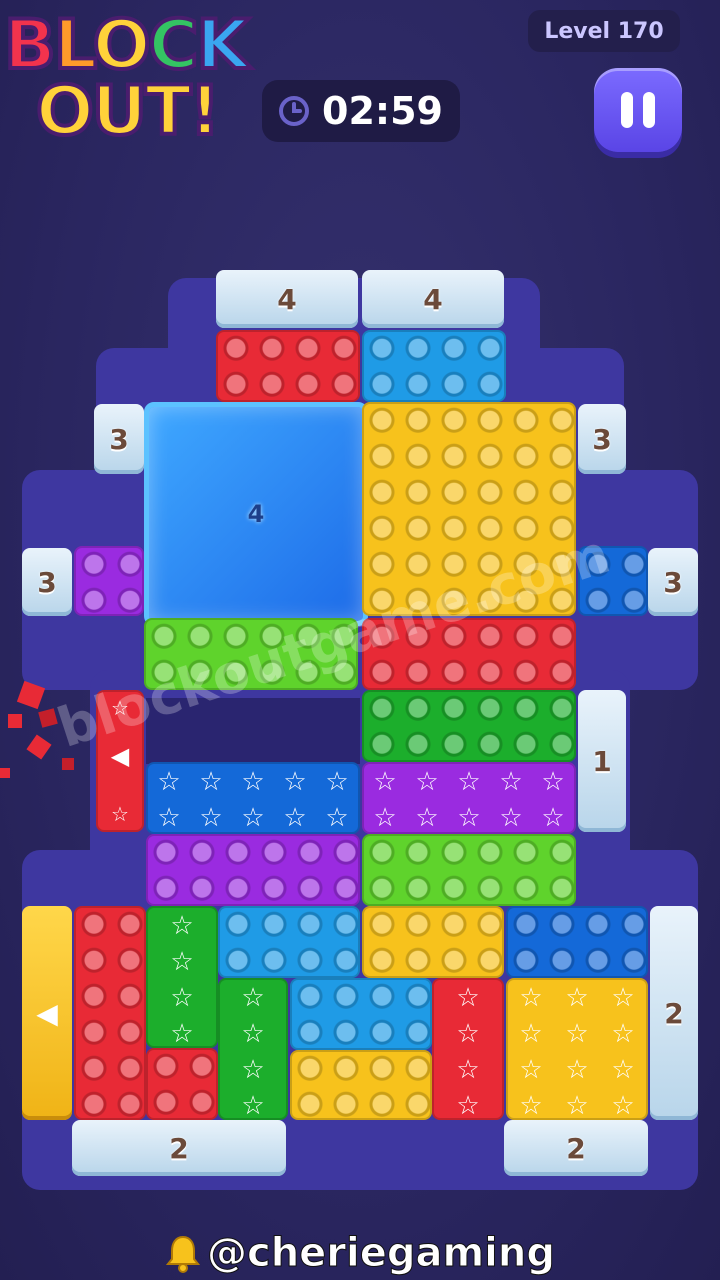 The width and height of the screenshot is (720, 1280). I want to click on block-navy-wide, so click(577, 942).